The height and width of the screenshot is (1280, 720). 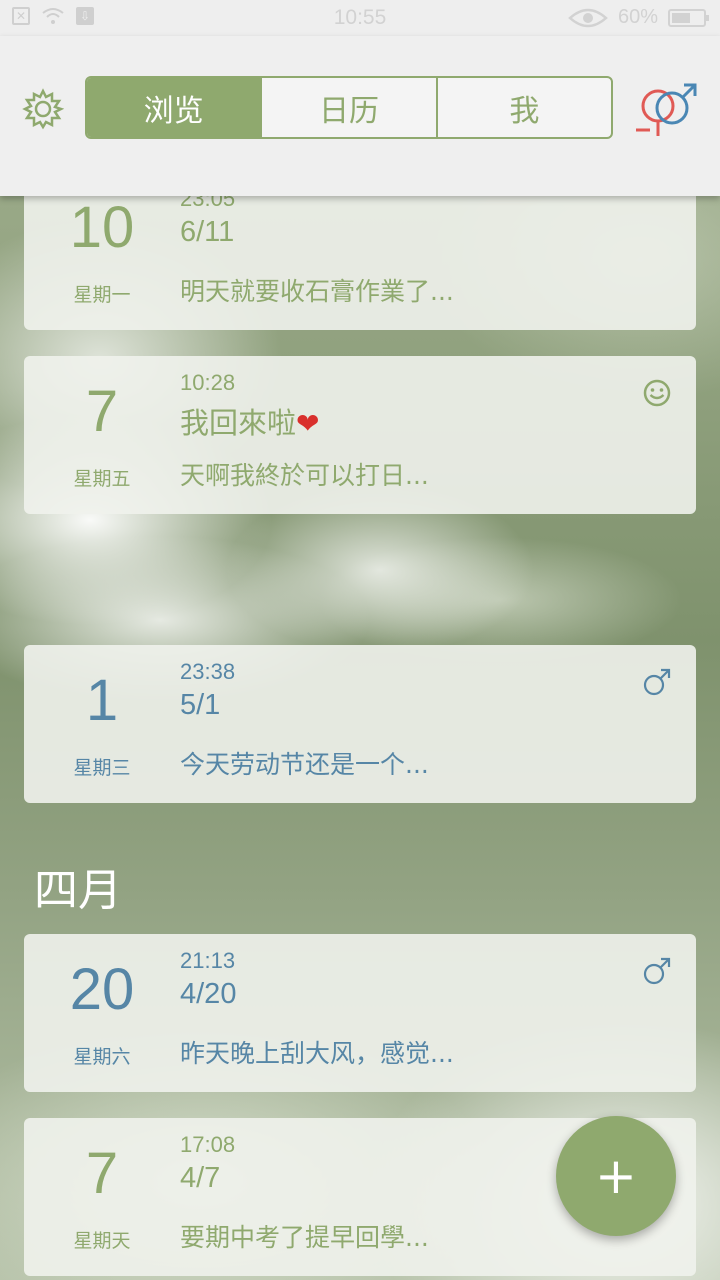 What do you see at coordinates (308, 423) in the screenshot?
I see `heart-emoji: ❤` at bounding box center [308, 423].